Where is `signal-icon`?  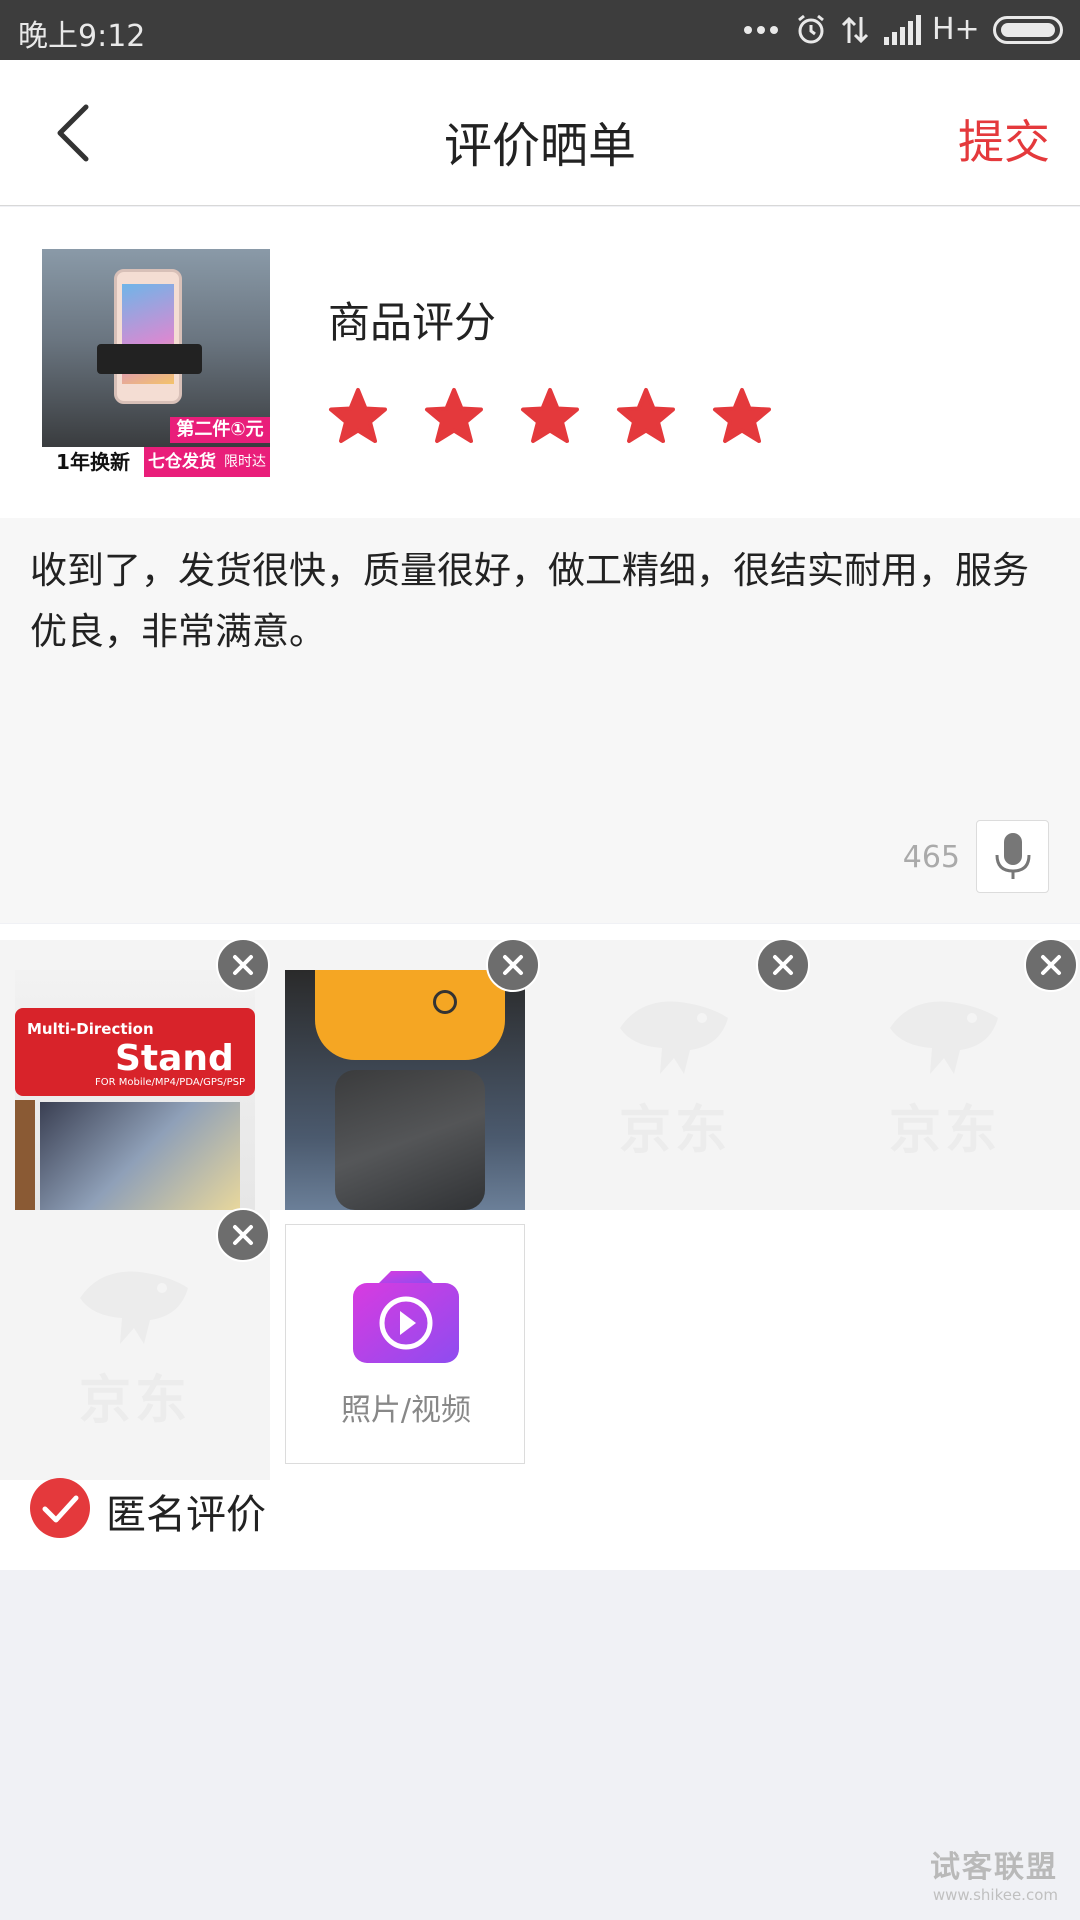
signal-icon is located at coordinates (903, 30).